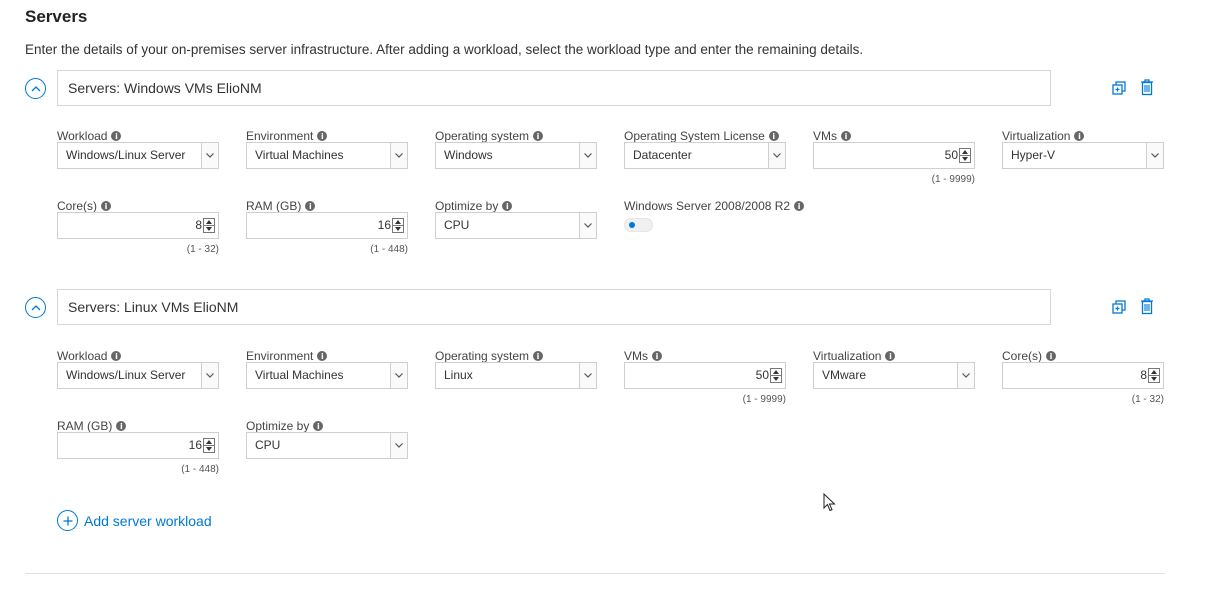 The image size is (1205, 608). I want to click on vms-value: 50, so click(951, 155).